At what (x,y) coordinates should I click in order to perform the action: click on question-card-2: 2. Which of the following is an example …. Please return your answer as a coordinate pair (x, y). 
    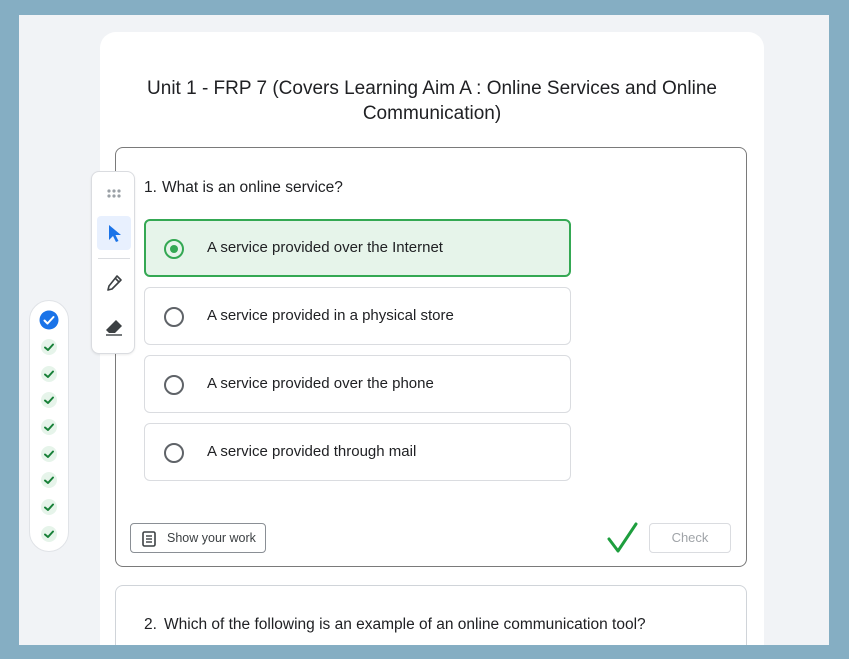
    Looking at the image, I should click on (431, 615).